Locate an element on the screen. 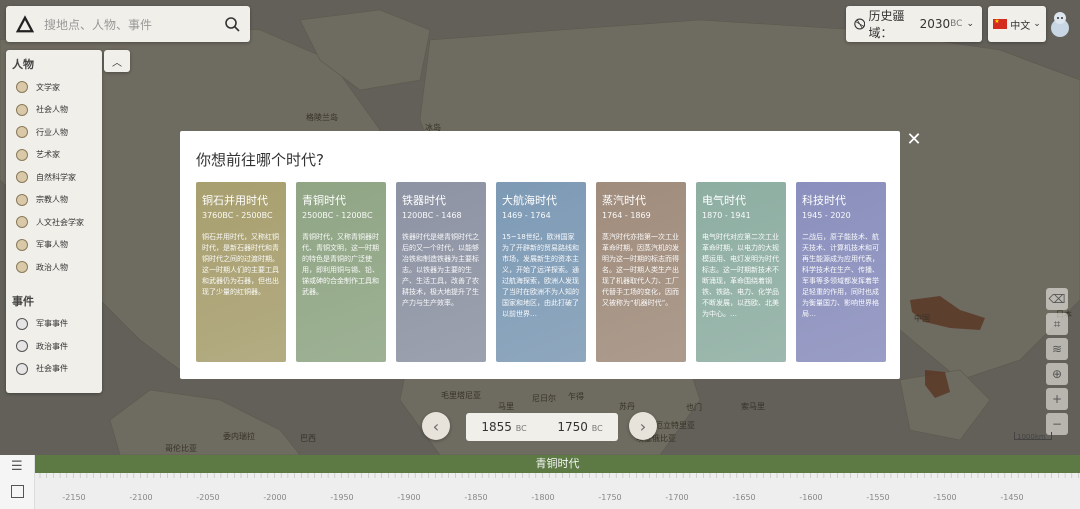 The height and width of the screenshot is (509, 1080). sidebar-item-label: 政治人物 is located at coordinates (52, 267).